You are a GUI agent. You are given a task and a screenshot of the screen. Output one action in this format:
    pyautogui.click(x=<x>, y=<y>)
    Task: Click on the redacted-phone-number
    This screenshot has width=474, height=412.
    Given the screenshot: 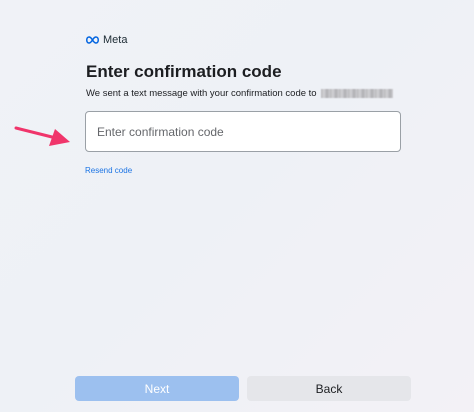 What is the action you would take?
    pyautogui.click(x=356, y=93)
    